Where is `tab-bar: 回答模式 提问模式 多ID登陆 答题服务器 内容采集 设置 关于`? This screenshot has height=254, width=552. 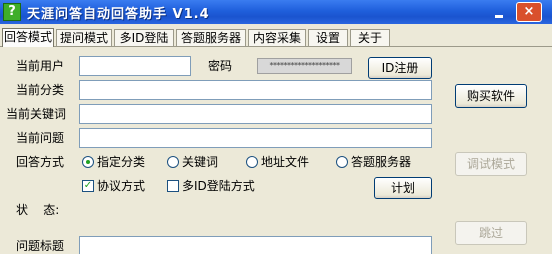 tab-bar: 回答模式 提问模式 多ID登陆 答题服务器 内容采集 设置 关于 is located at coordinates (276, 37).